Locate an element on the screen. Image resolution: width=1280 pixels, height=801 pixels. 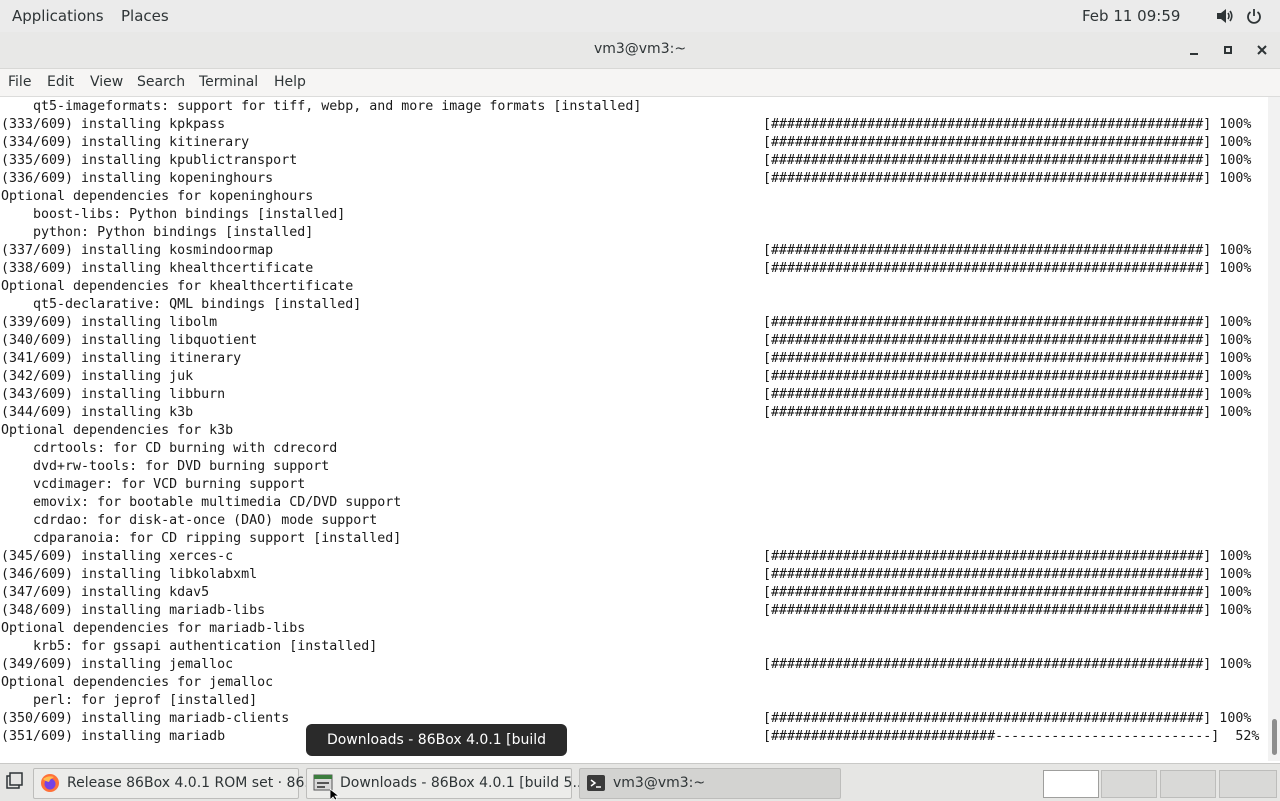
terminal-line: perl: for jeprof [installed] is located at coordinates (634, 701).